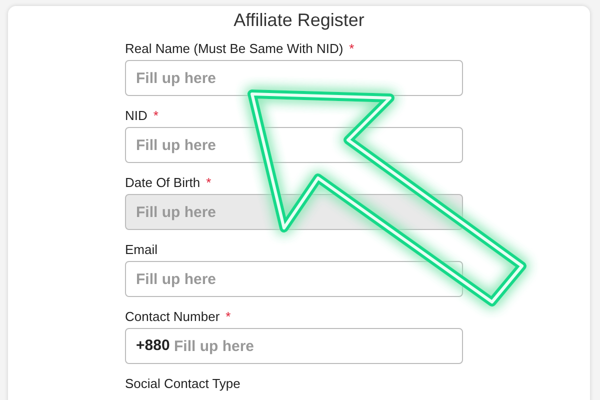 This screenshot has height=400, width=600. Describe the element at coordinates (299, 20) in the screenshot. I see `form-title: Affiliate Register` at that location.